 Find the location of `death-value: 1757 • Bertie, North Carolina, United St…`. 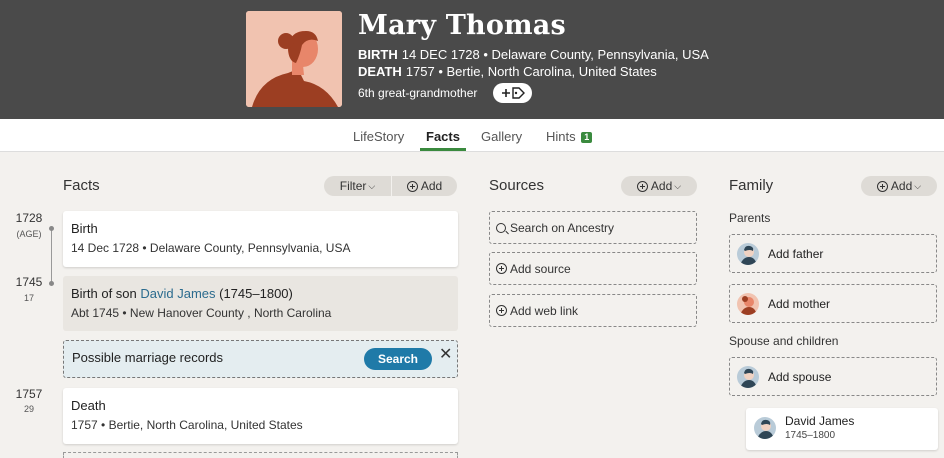

death-value: 1757 • Bertie, North Carolina, United St… is located at coordinates (531, 71).